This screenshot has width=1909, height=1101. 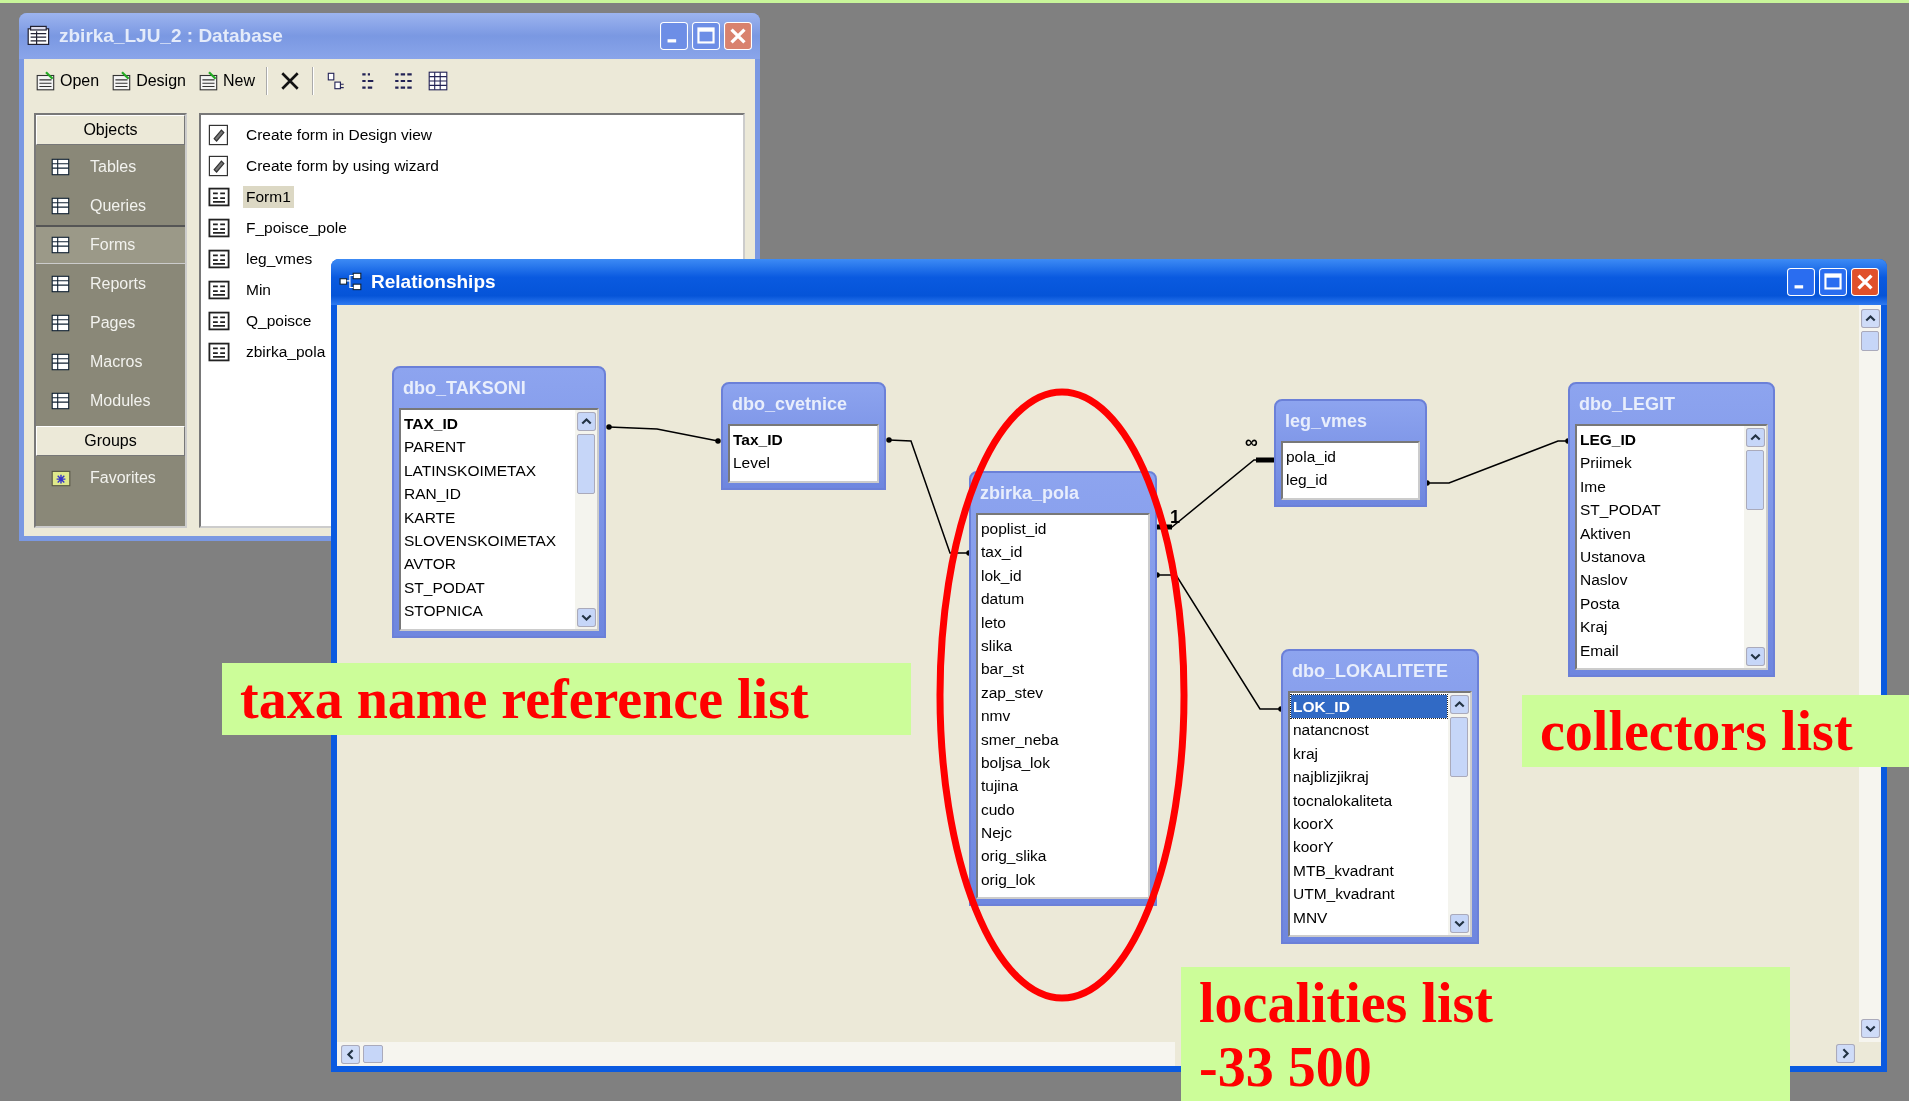 What do you see at coordinates (488, 540) in the screenshot?
I see `field-name: SLOVENSKOIMETAX` at bounding box center [488, 540].